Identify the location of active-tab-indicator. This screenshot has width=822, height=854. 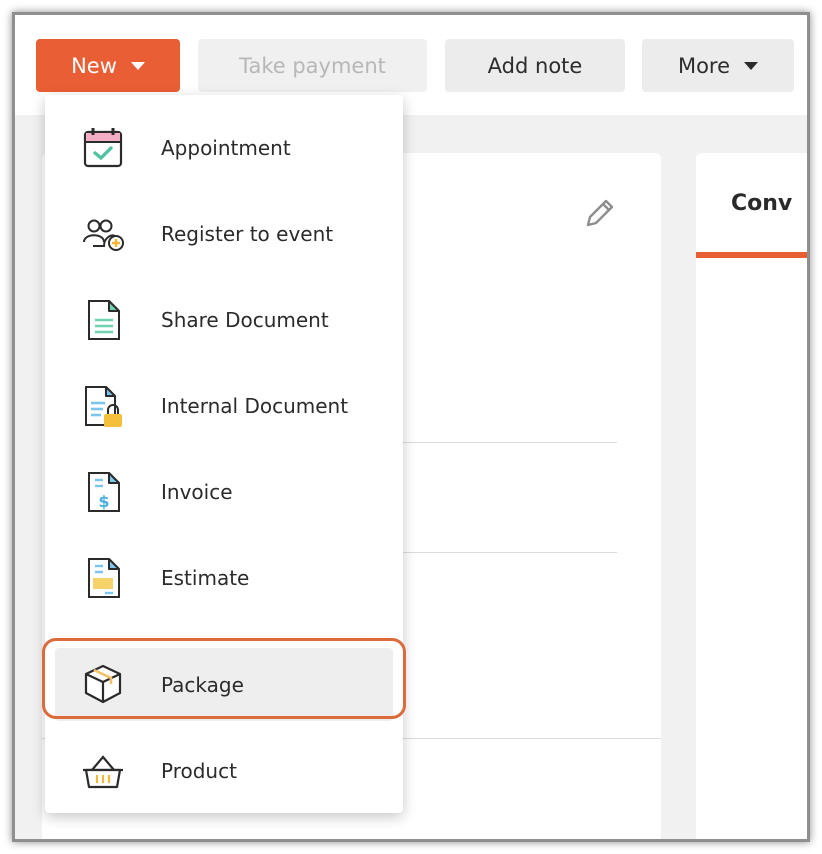
(751, 255).